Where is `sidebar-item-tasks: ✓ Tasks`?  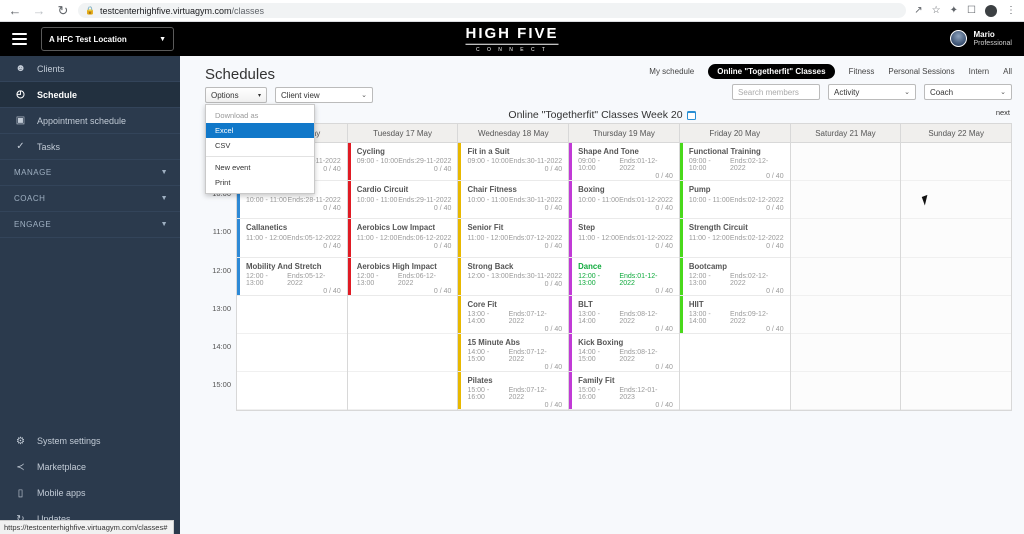
sidebar-item-tasks: ✓ Tasks is located at coordinates (90, 147).